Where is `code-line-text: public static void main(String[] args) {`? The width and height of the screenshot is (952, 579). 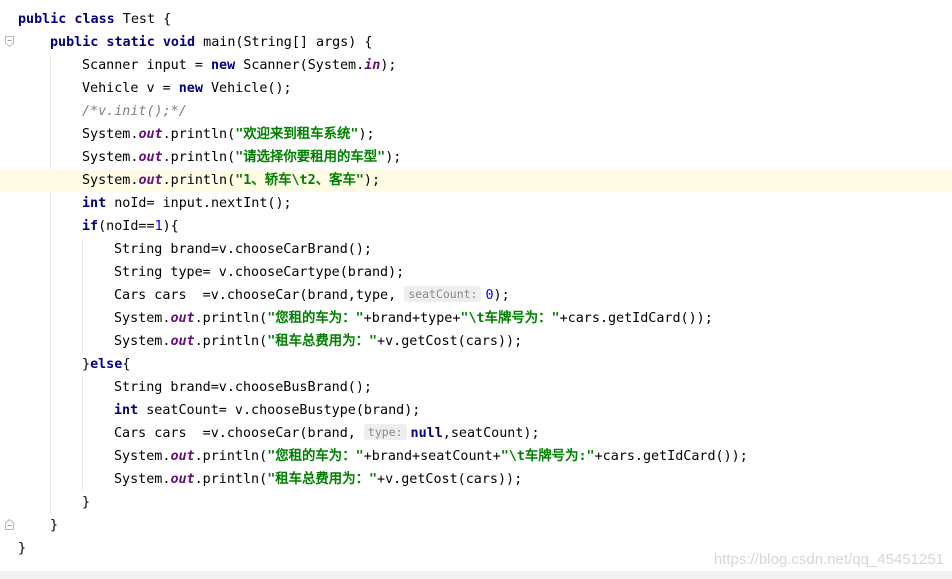 code-line-text: public static void main(String[] args) { is located at coordinates (211, 42).